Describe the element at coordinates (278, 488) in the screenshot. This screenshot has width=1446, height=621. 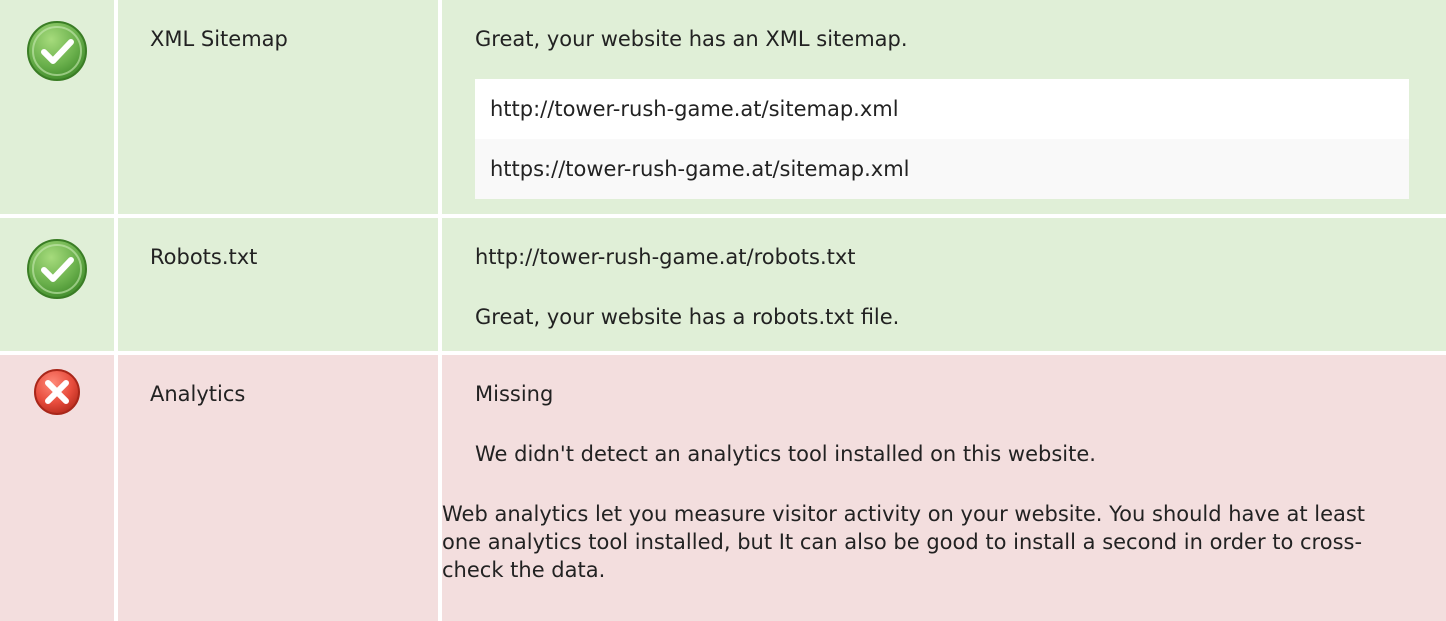
I see `check-name: Analytics` at that location.